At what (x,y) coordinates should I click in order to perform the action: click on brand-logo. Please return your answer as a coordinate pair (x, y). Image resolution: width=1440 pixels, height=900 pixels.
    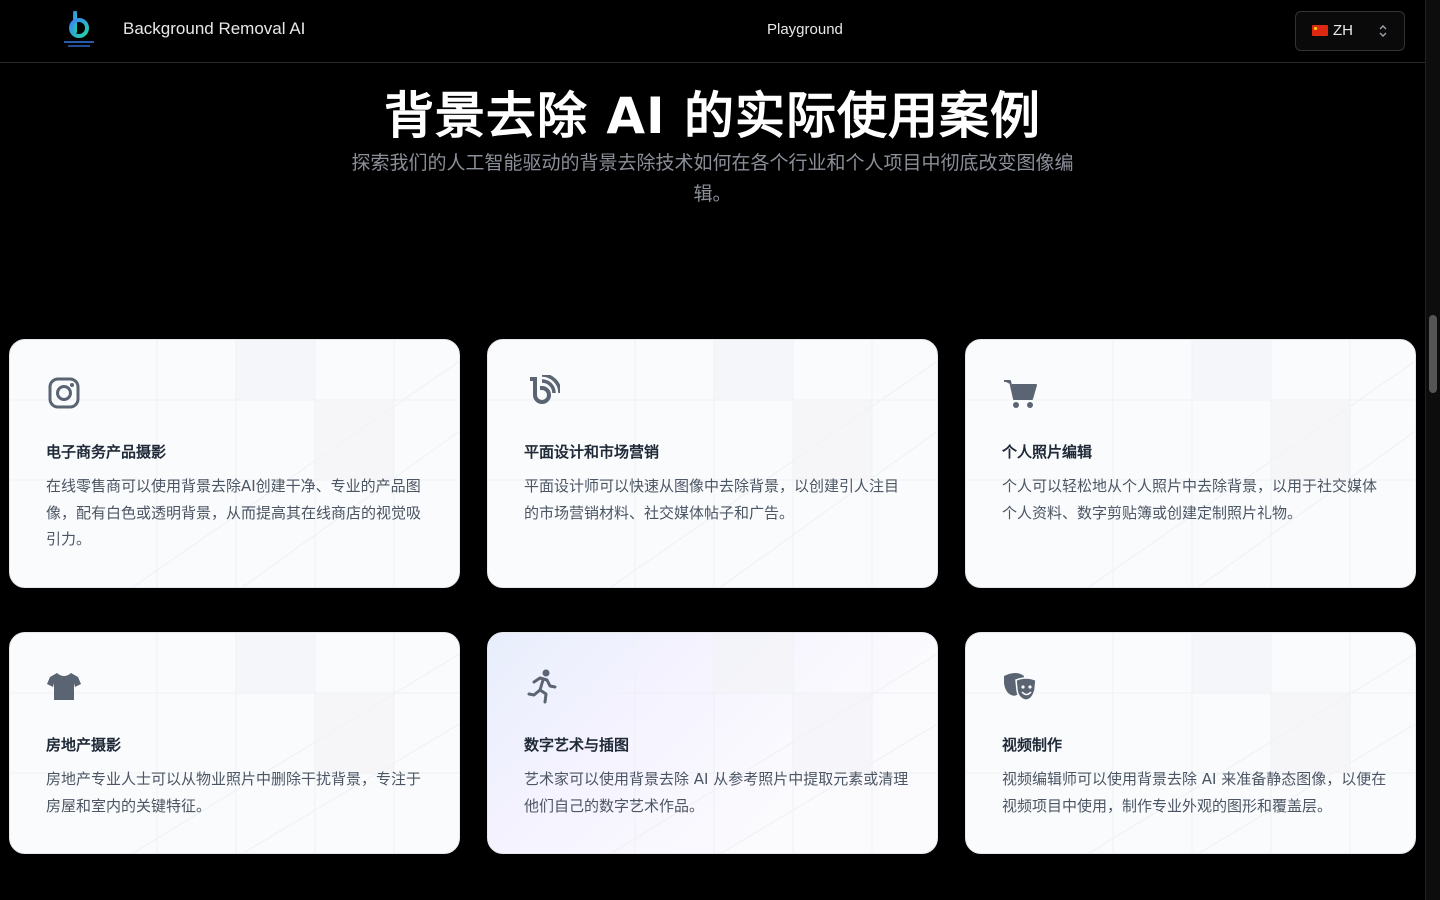
    Looking at the image, I should click on (79, 29).